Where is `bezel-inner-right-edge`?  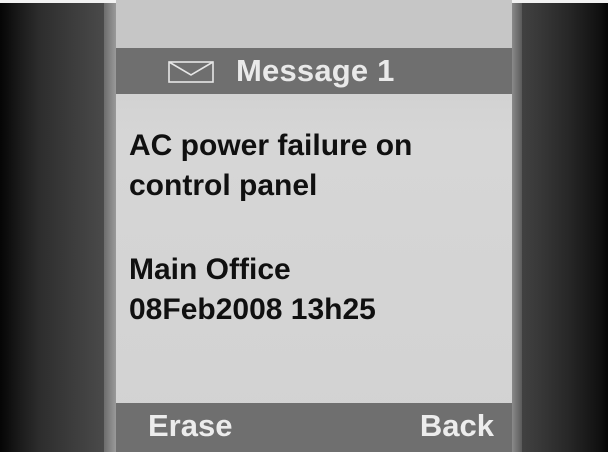
bezel-inner-right-edge is located at coordinates (517, 226).